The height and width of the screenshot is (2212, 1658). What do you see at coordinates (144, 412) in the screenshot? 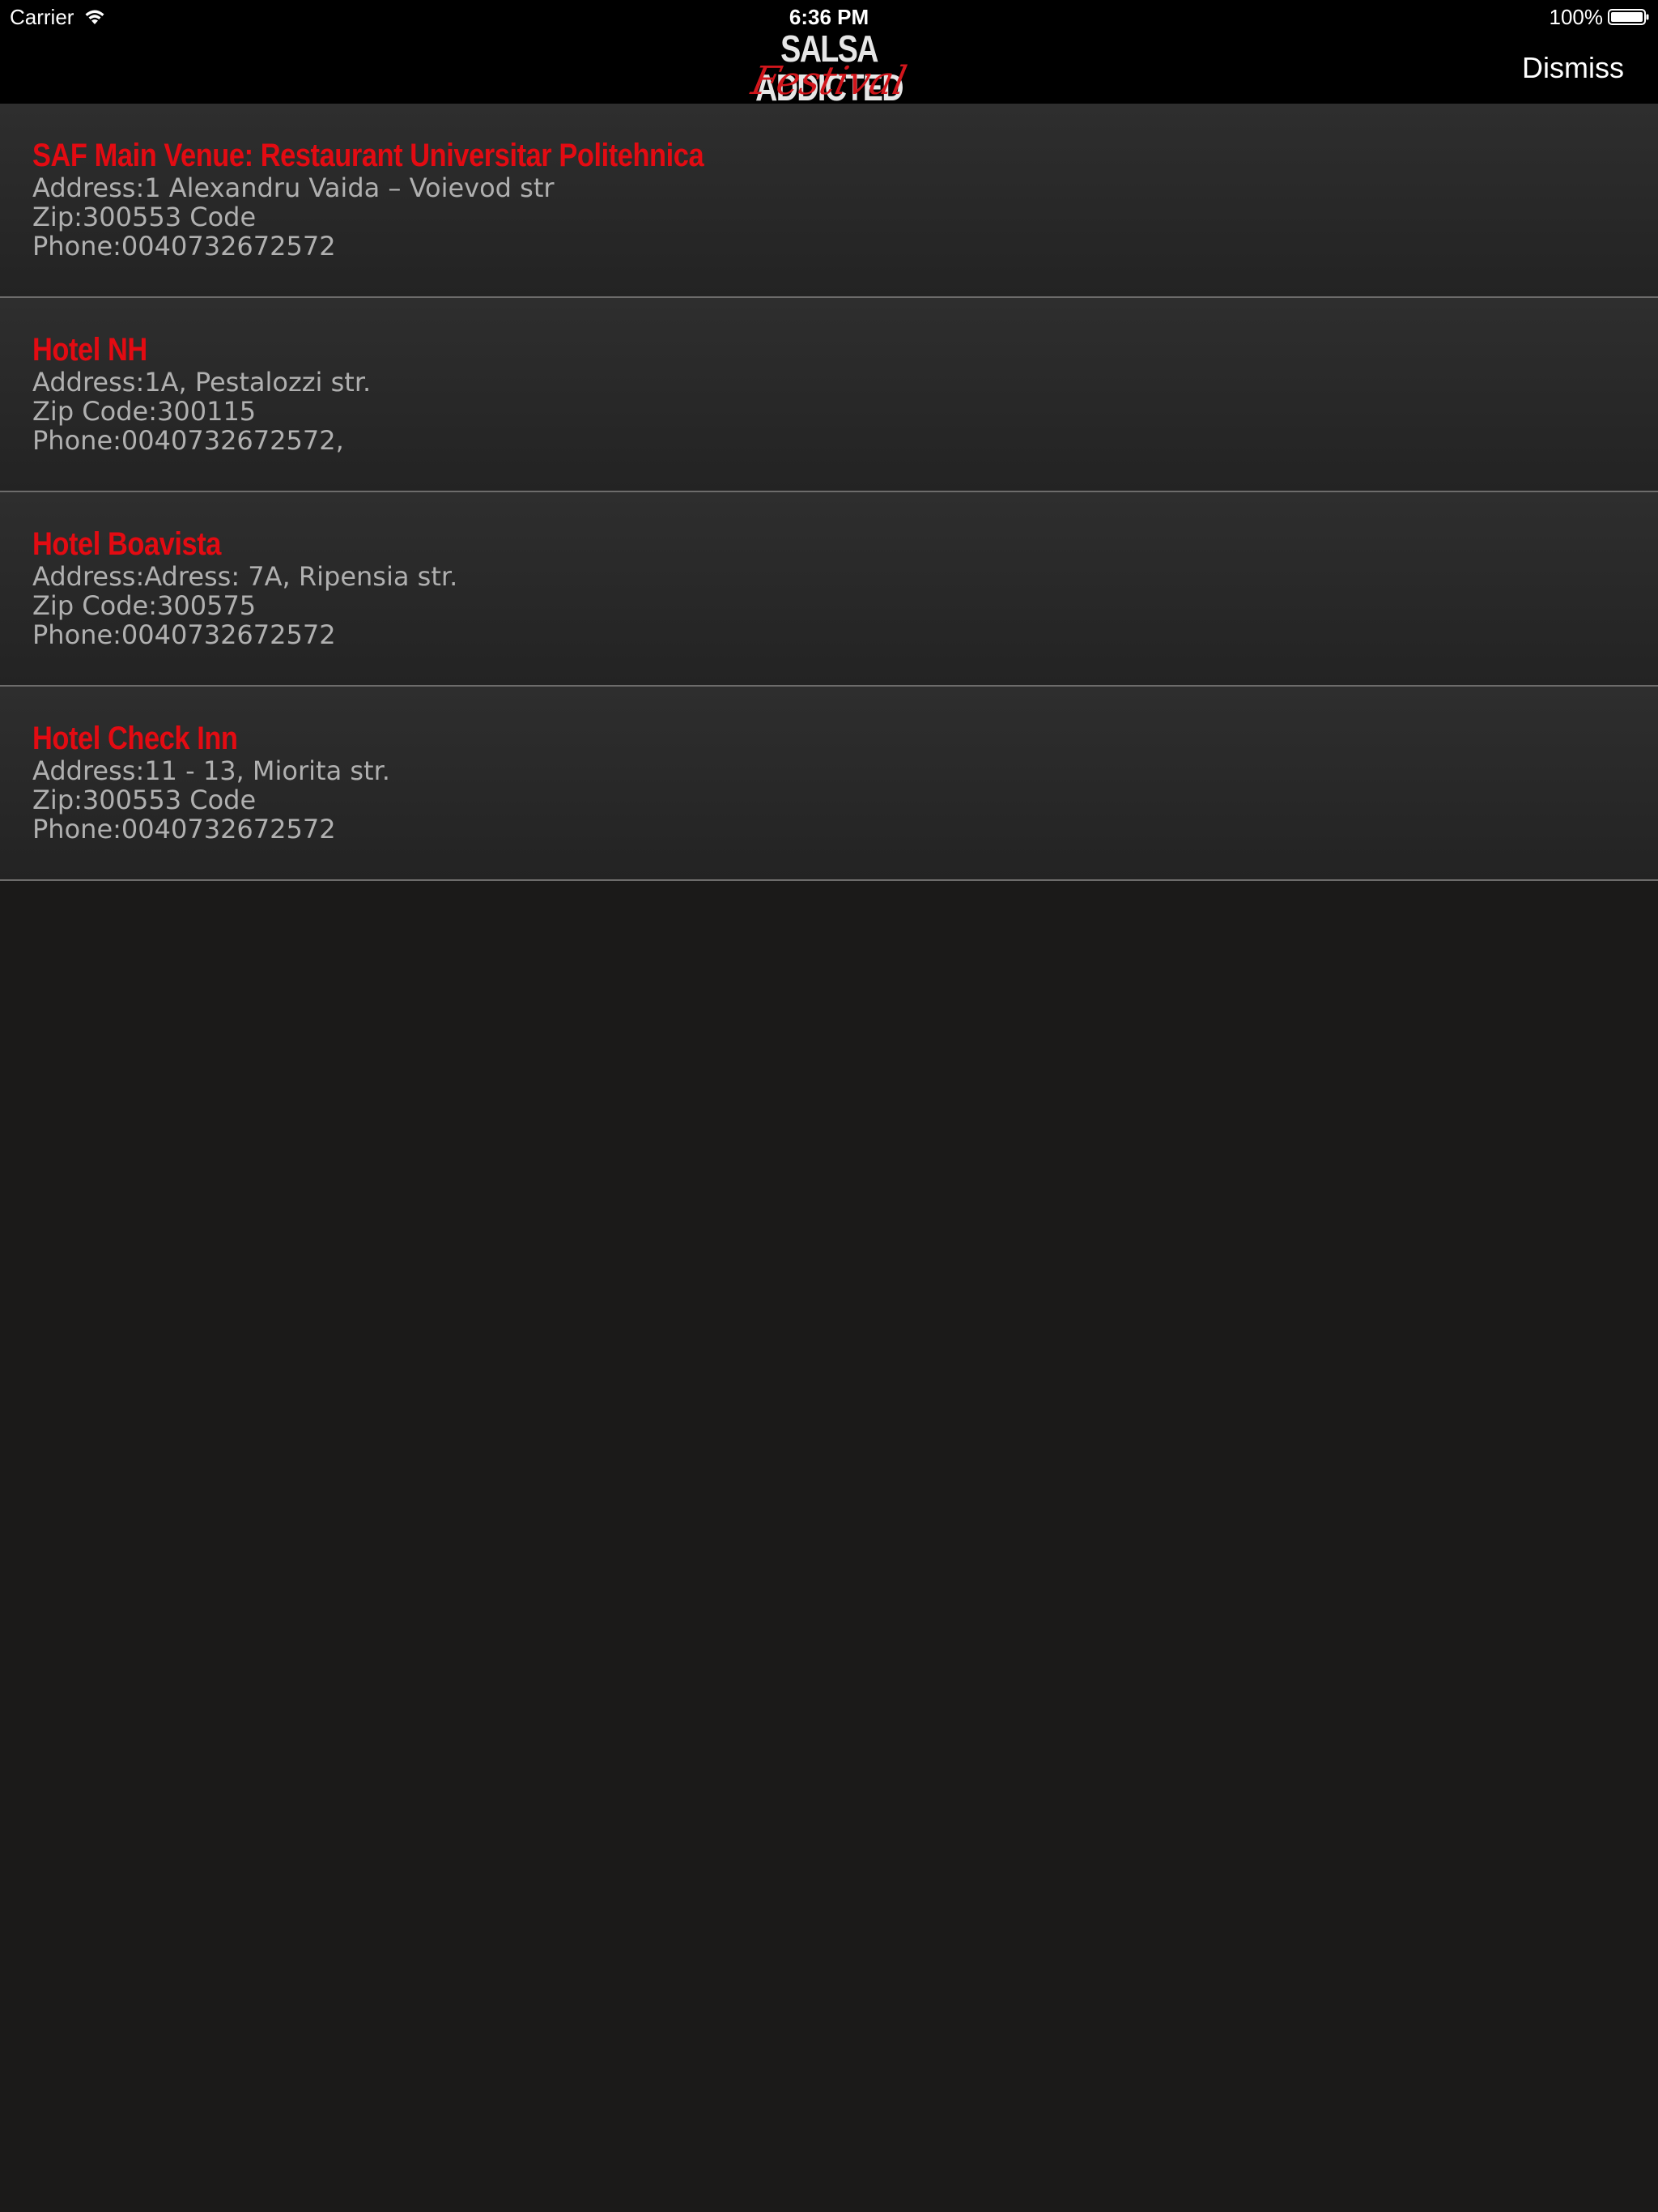
I see `venue-zip: Zip Code:300115` at bounding box center [144, 412].